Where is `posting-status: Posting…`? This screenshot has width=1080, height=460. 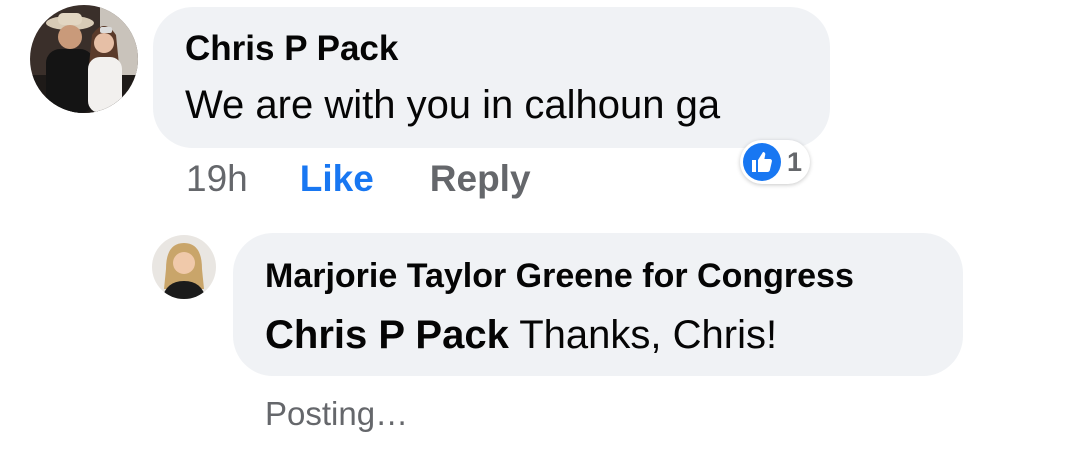
posting-status: Posting… is located at coordinates (337, 413).